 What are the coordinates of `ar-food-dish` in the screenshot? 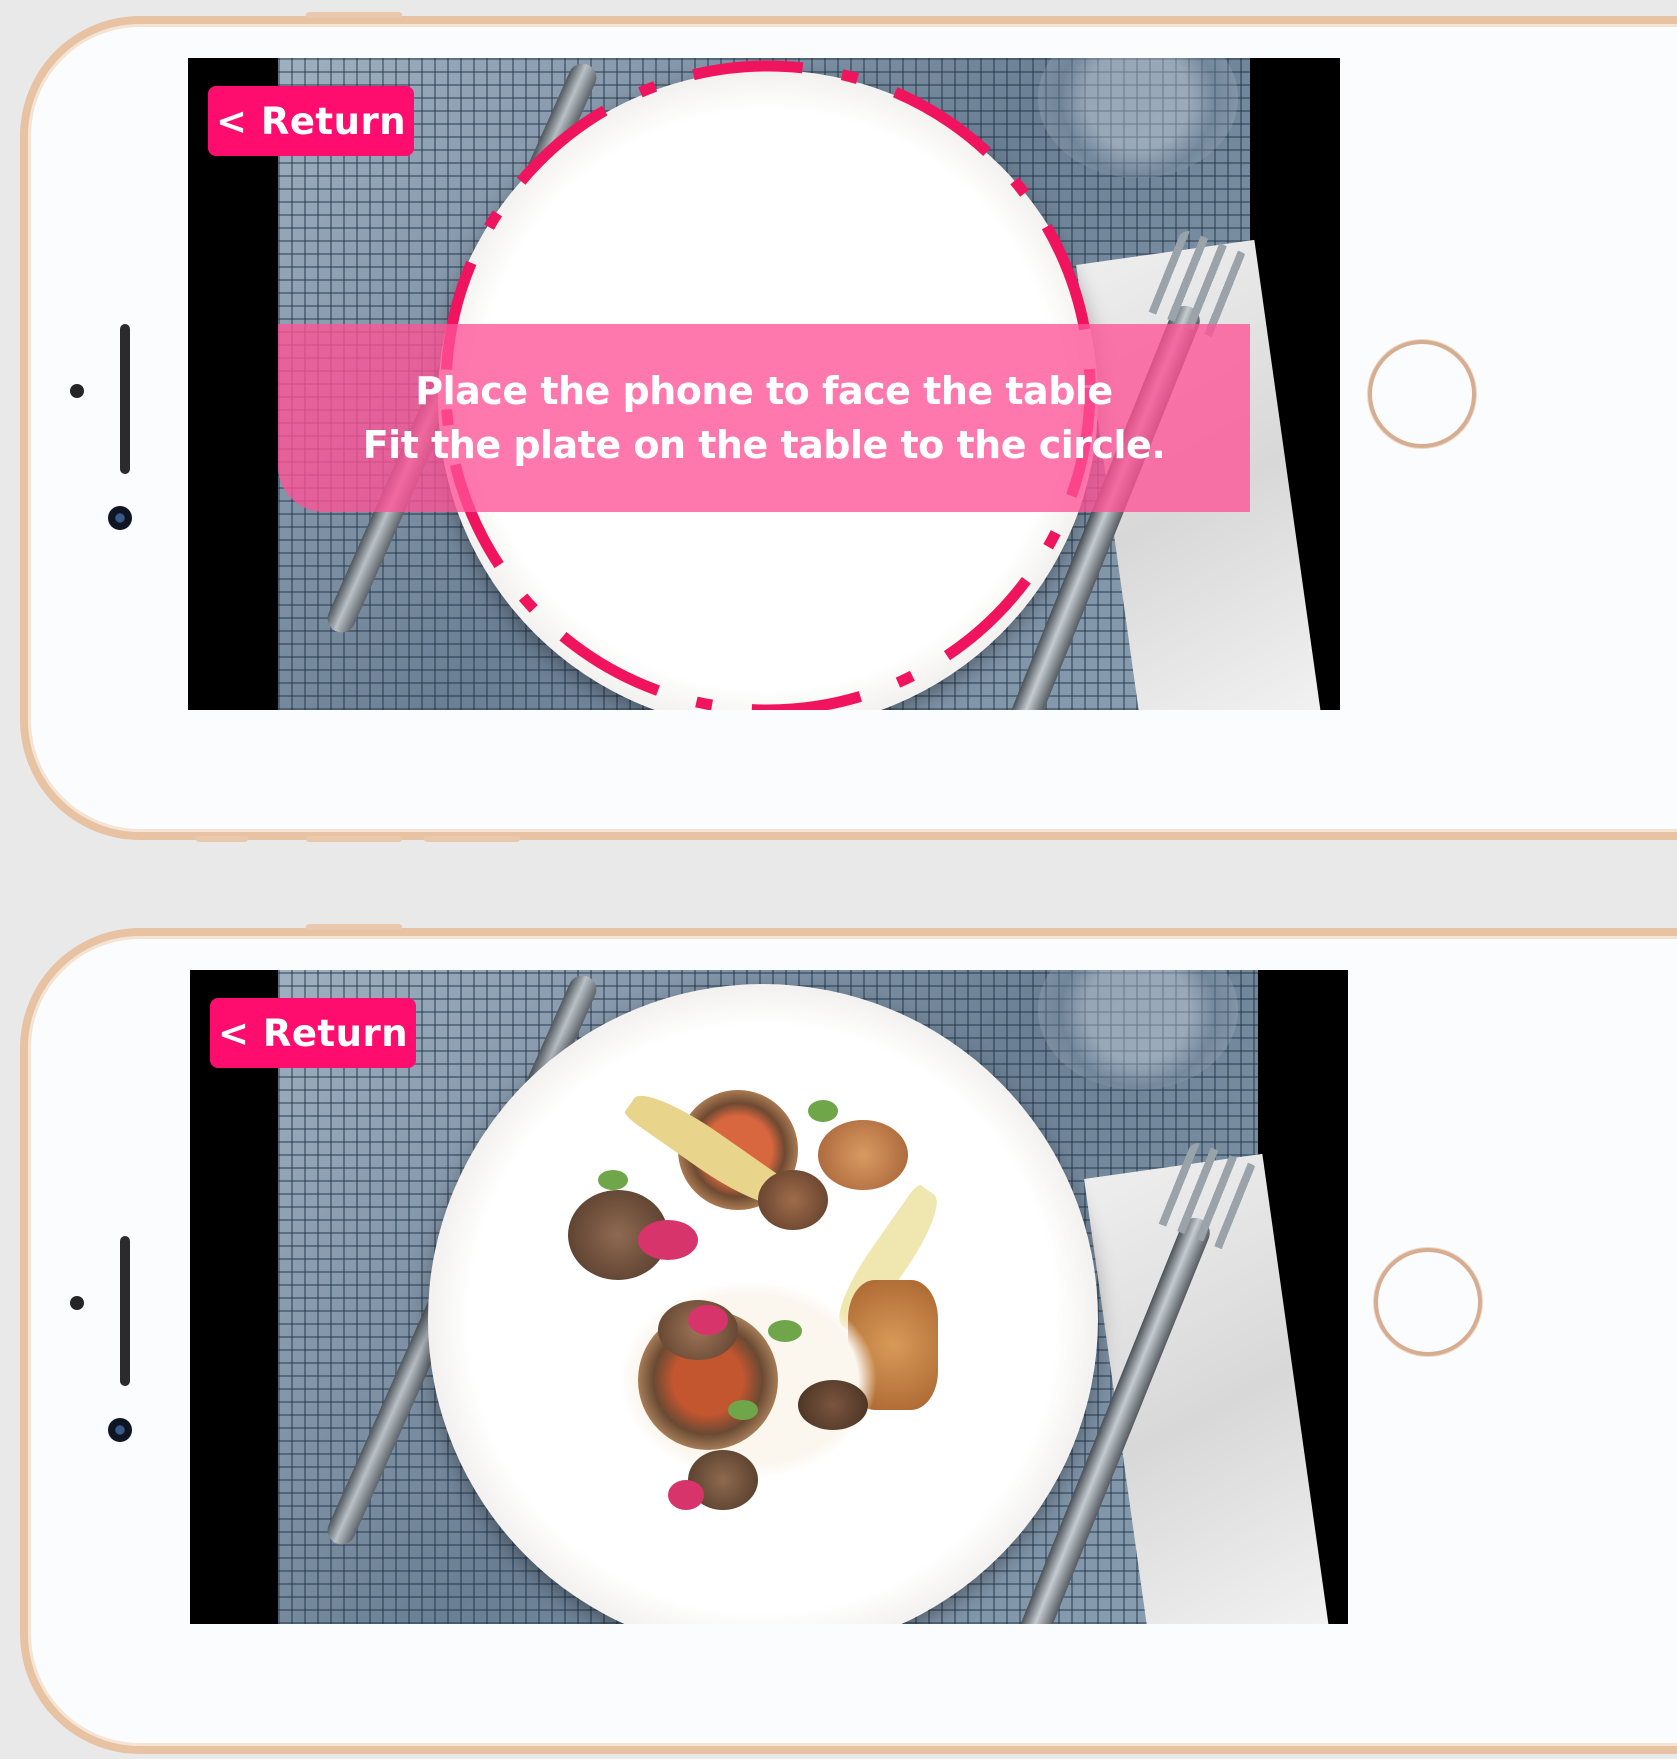 It's located at (768, 1315).